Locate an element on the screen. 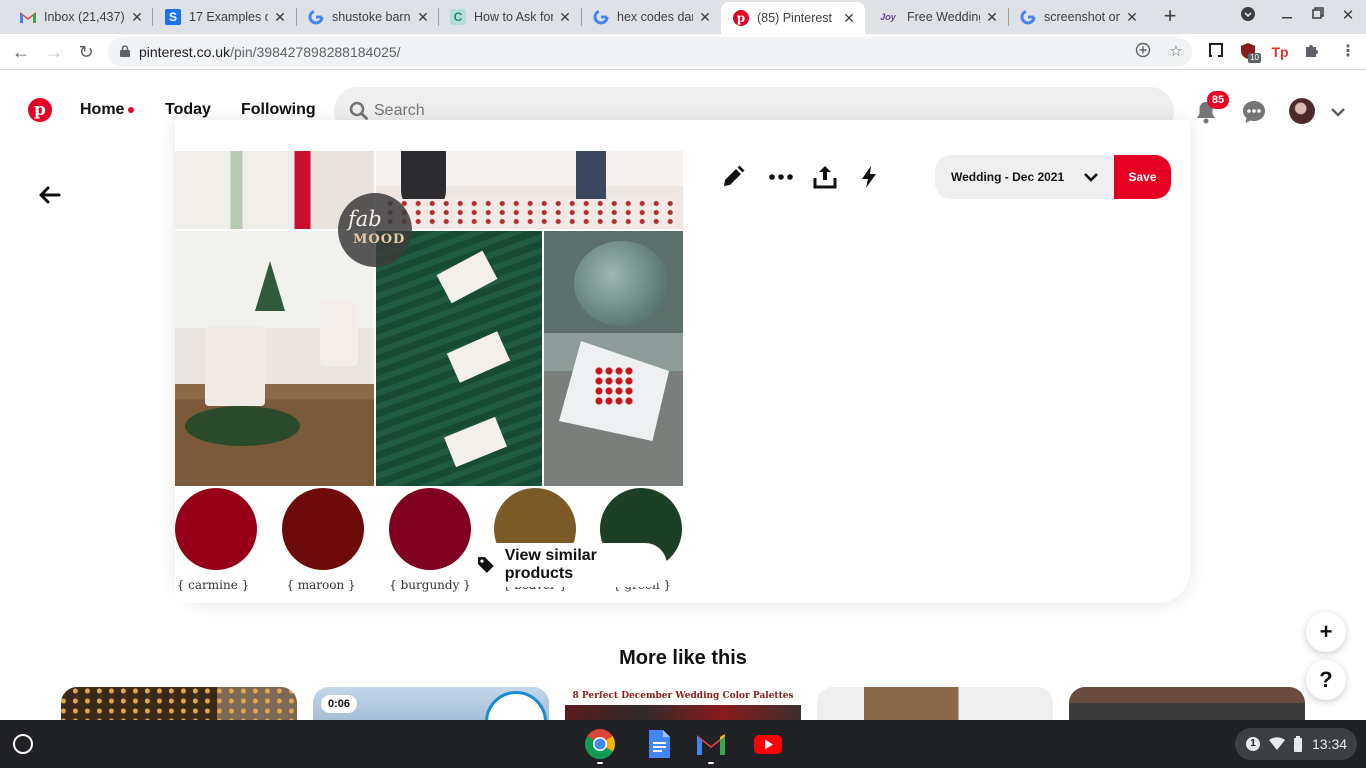 The height and width of the screenshot is (768, 1366). tab-title: 17 Examples o is located at coordinates (228, 17).